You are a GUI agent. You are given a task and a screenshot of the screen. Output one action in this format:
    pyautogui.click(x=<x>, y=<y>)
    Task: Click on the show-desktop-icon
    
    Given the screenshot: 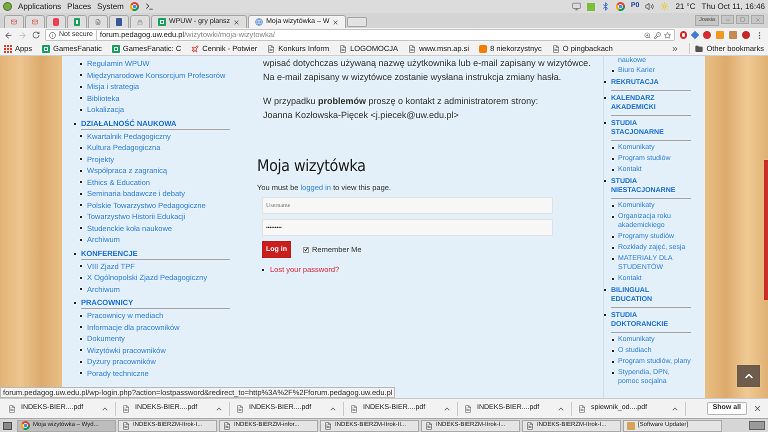 What is the action you would take?
    pyautogui.click(x=7, y=426)
    